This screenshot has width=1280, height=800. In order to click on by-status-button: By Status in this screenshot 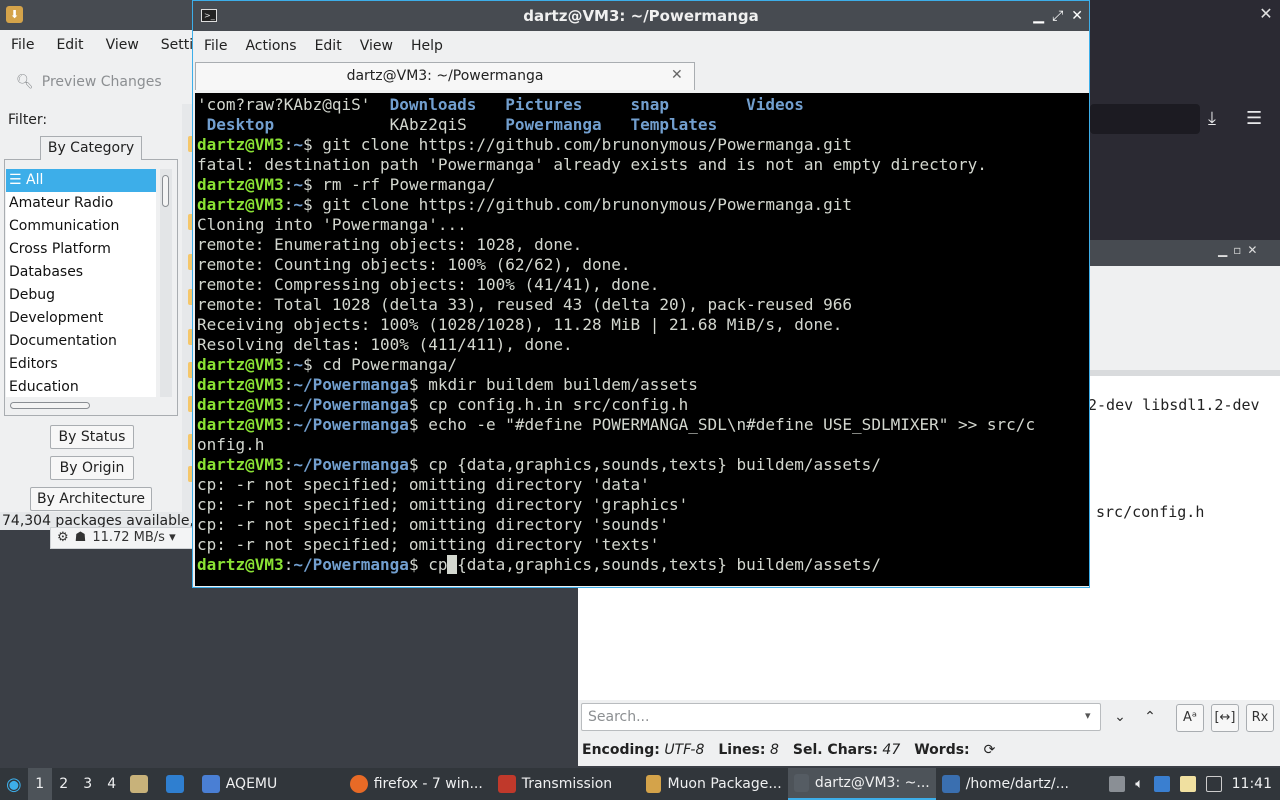, I will do `click(92, 437)`.